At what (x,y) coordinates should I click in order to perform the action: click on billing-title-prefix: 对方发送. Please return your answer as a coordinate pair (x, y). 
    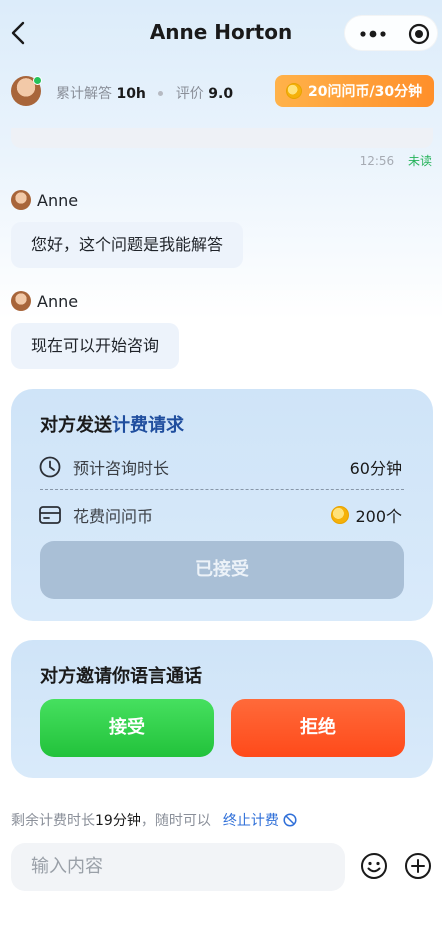
    Looking at the image, I should click on (76, 425).